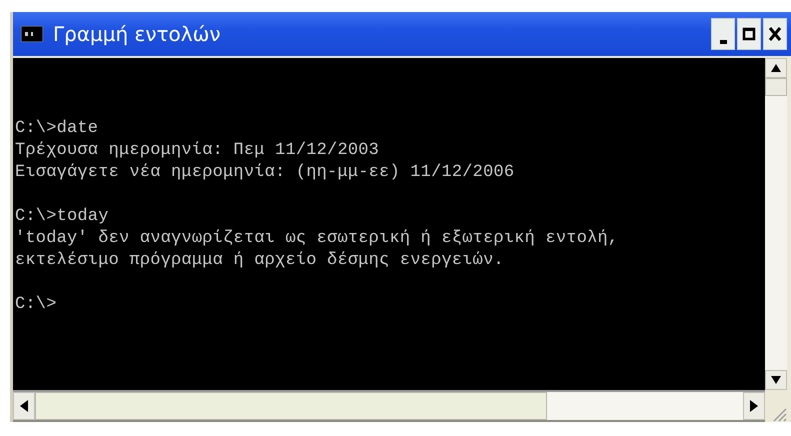 Image resolution: width=791 pixels, height=436 pixels. Describe the element at coordinates (62, 217) in the screenshot. I see `console-line: C:\>today` at that location.